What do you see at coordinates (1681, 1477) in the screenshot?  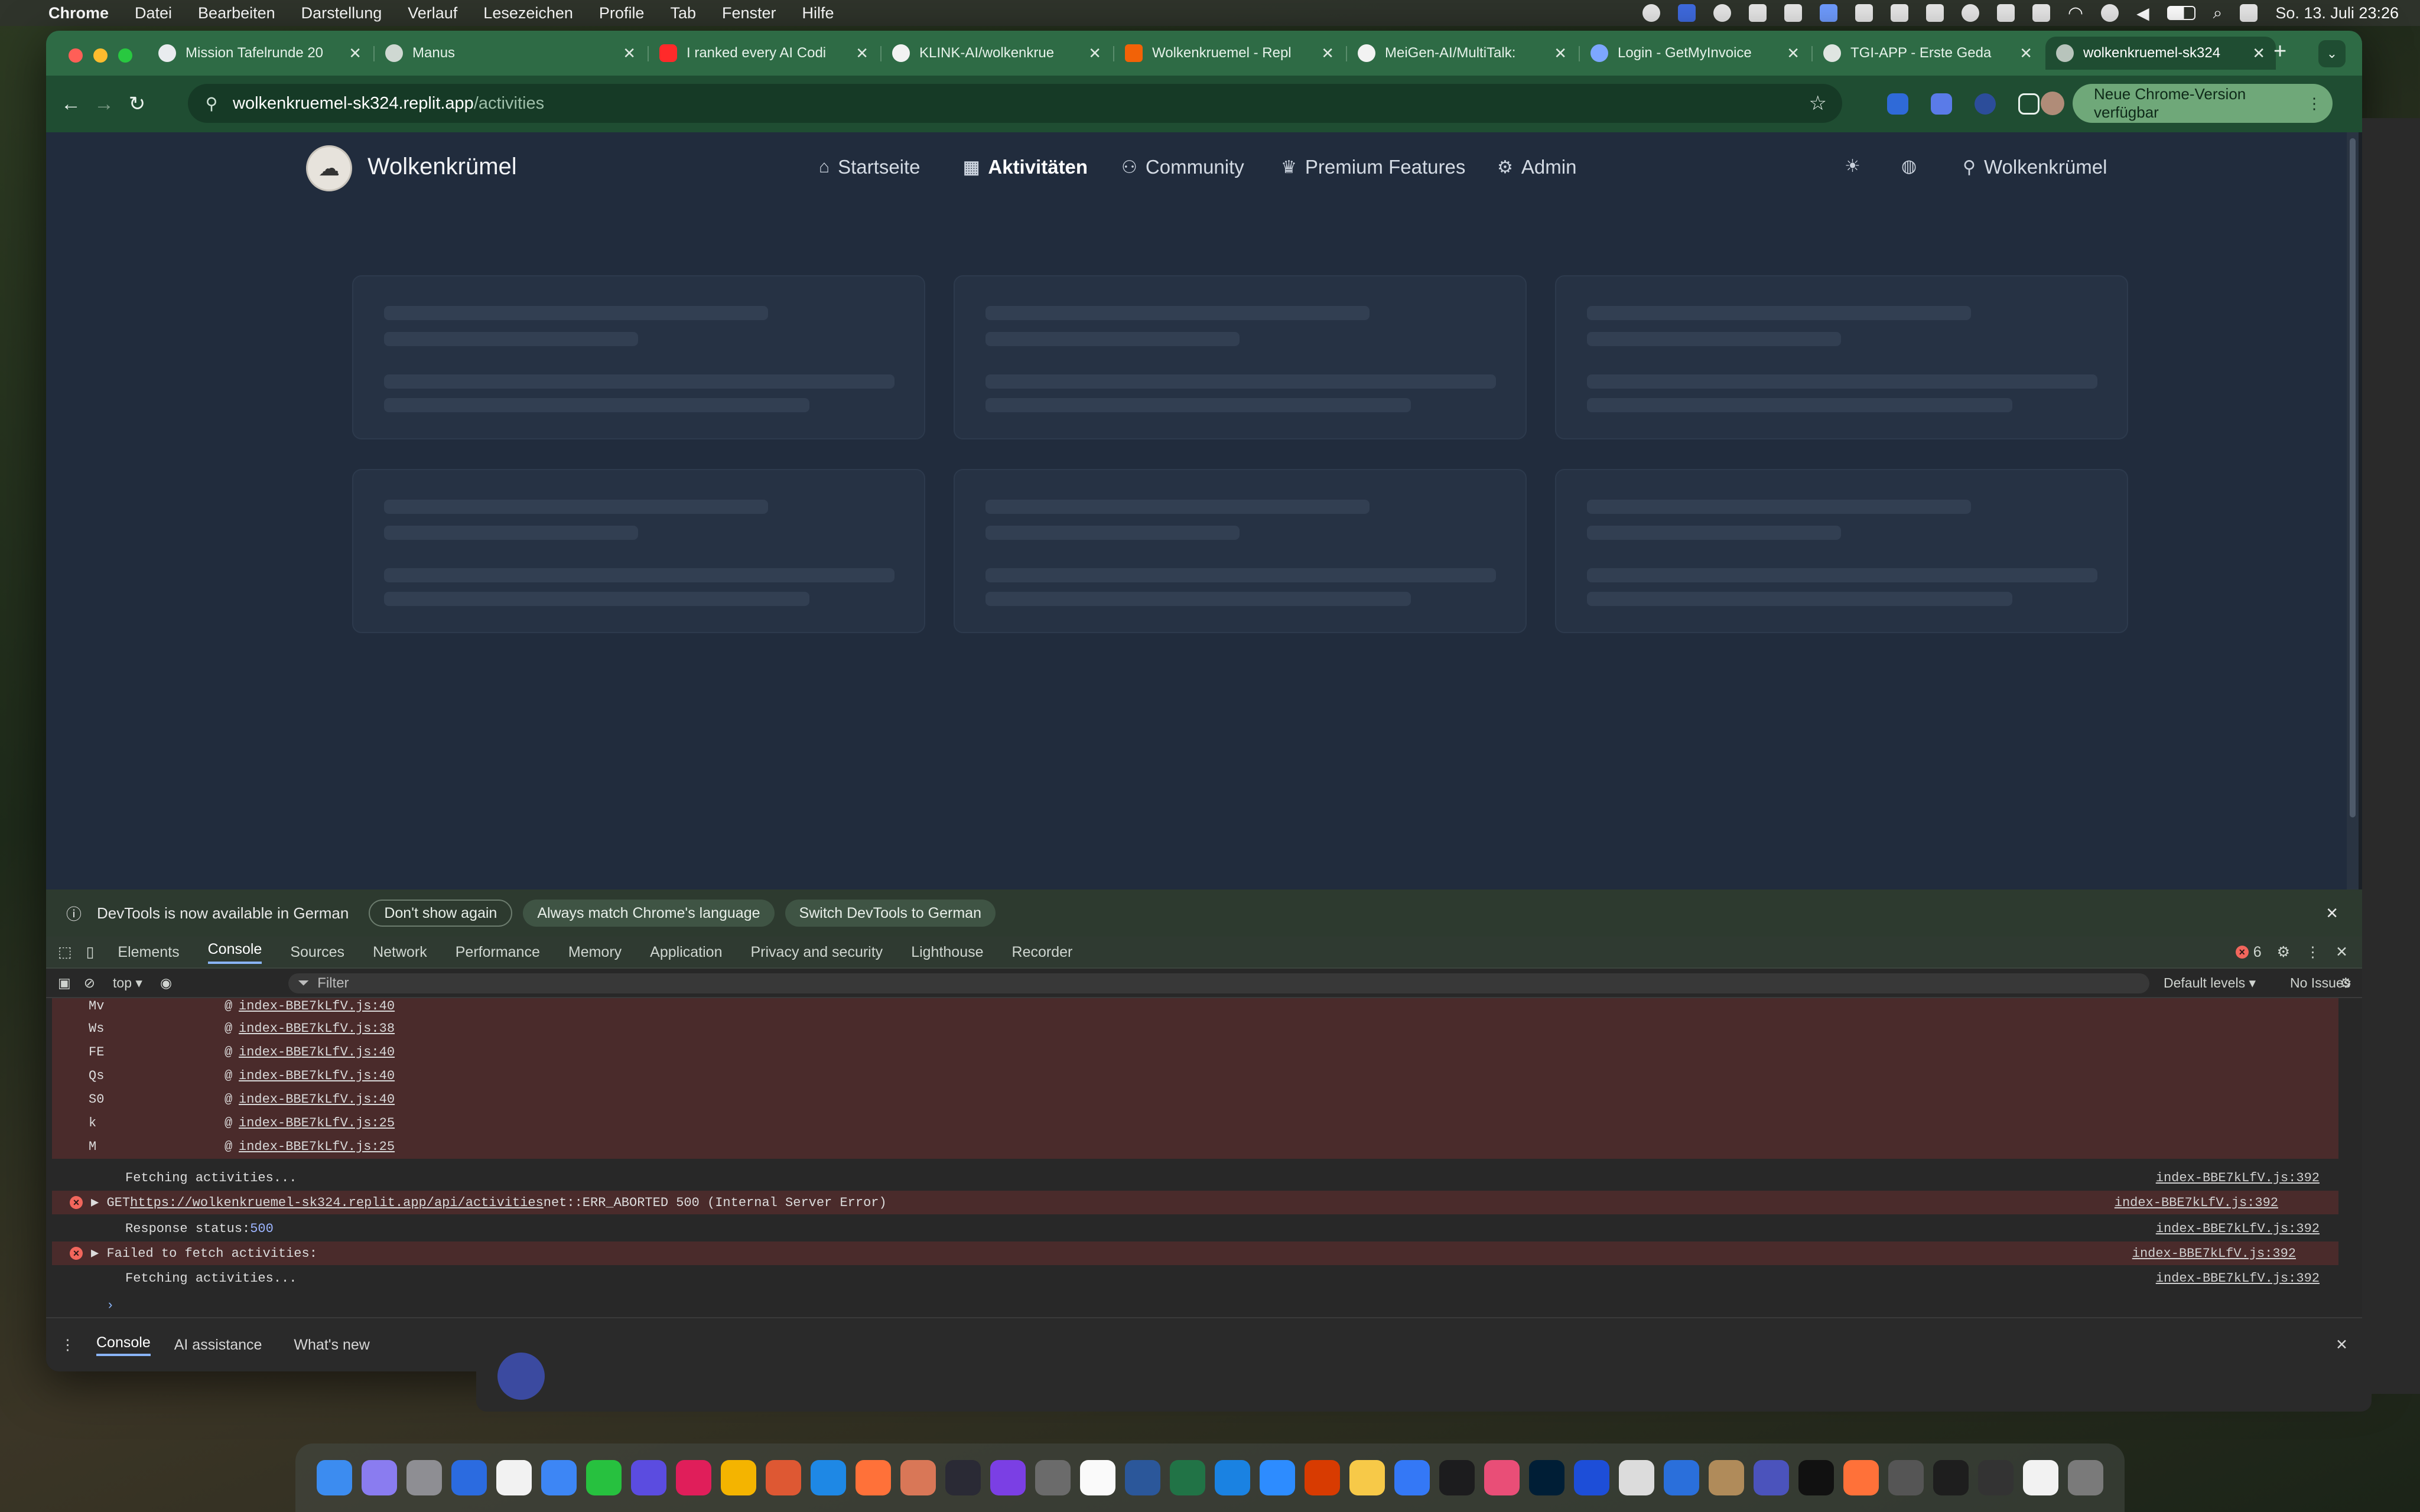 I see `freeform-icon` at bounding box center [1681, 1477].